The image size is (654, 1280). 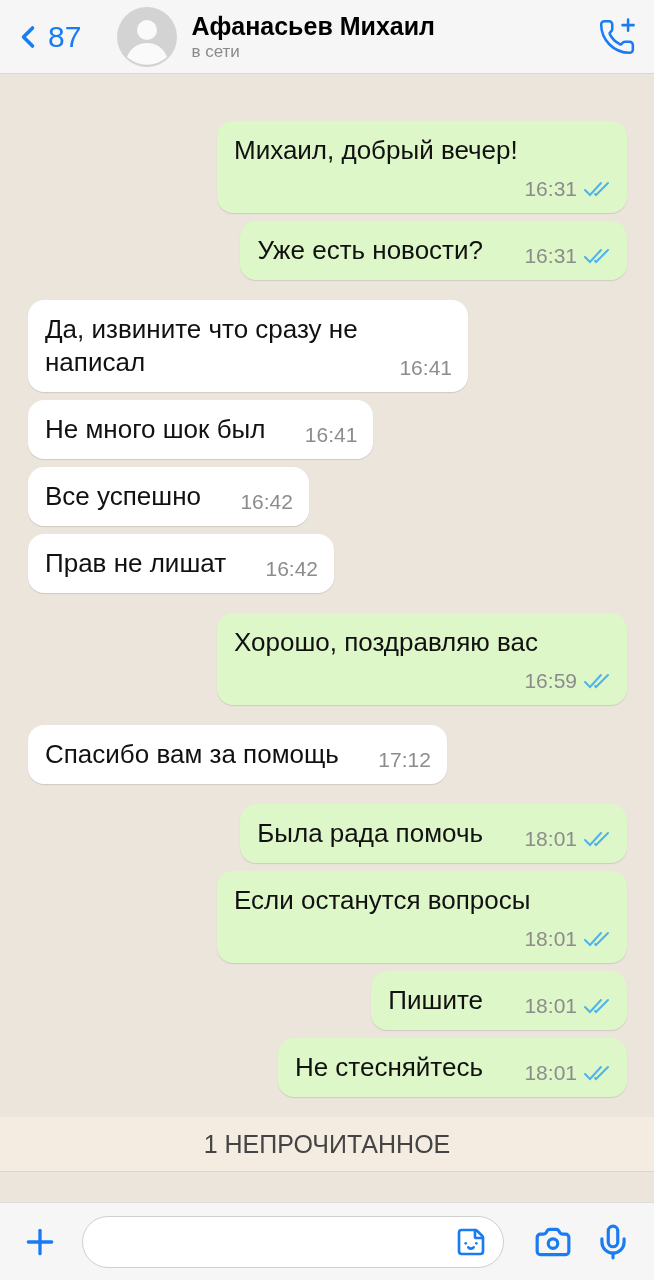 I want to click on message-text: Михаил, добрый вечер!, so click(x=376, y=150).